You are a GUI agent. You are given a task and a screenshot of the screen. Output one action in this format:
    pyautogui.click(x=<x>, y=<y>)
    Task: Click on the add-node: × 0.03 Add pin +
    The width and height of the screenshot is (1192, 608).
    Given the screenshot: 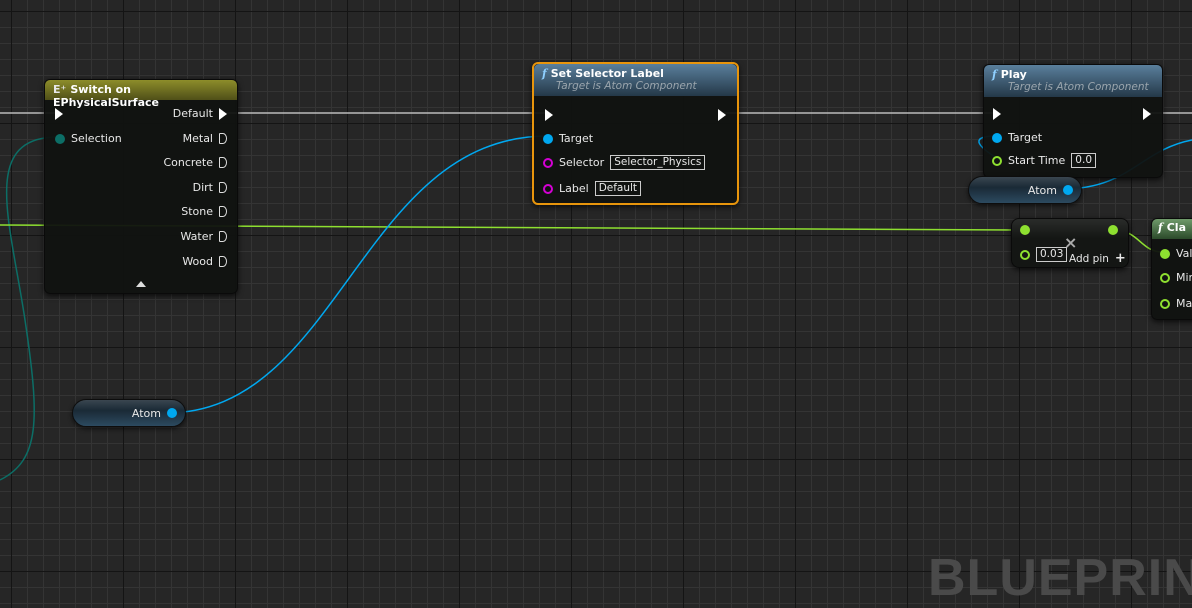 What is the action you would take?
    pyautogui.click(x=1070, y=243)
    